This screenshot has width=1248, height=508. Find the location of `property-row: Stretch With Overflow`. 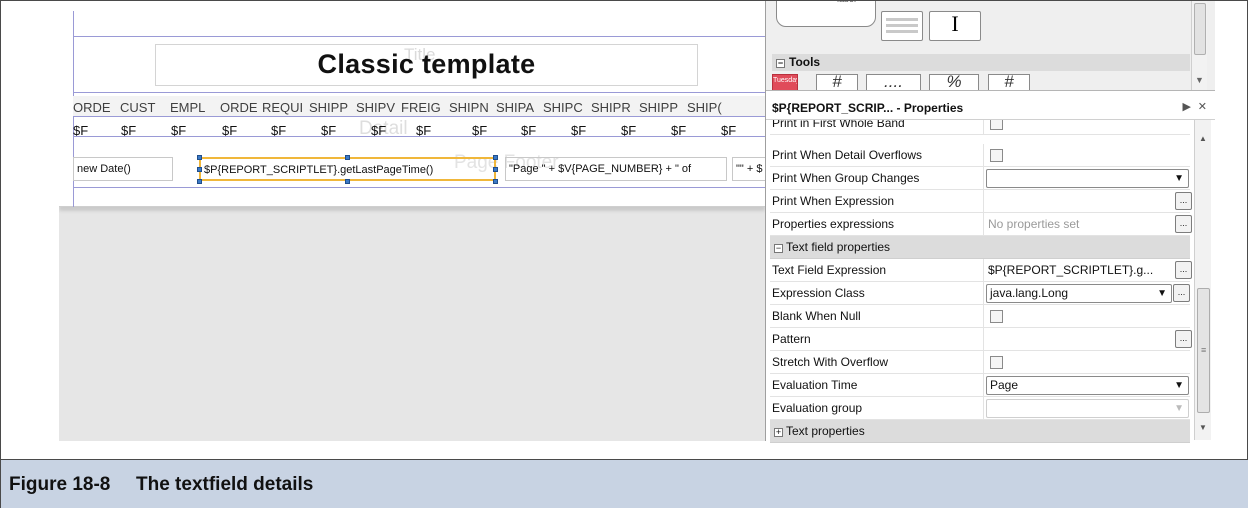

property-row: Stretch With Overflow is located at coordinates (980, 362).